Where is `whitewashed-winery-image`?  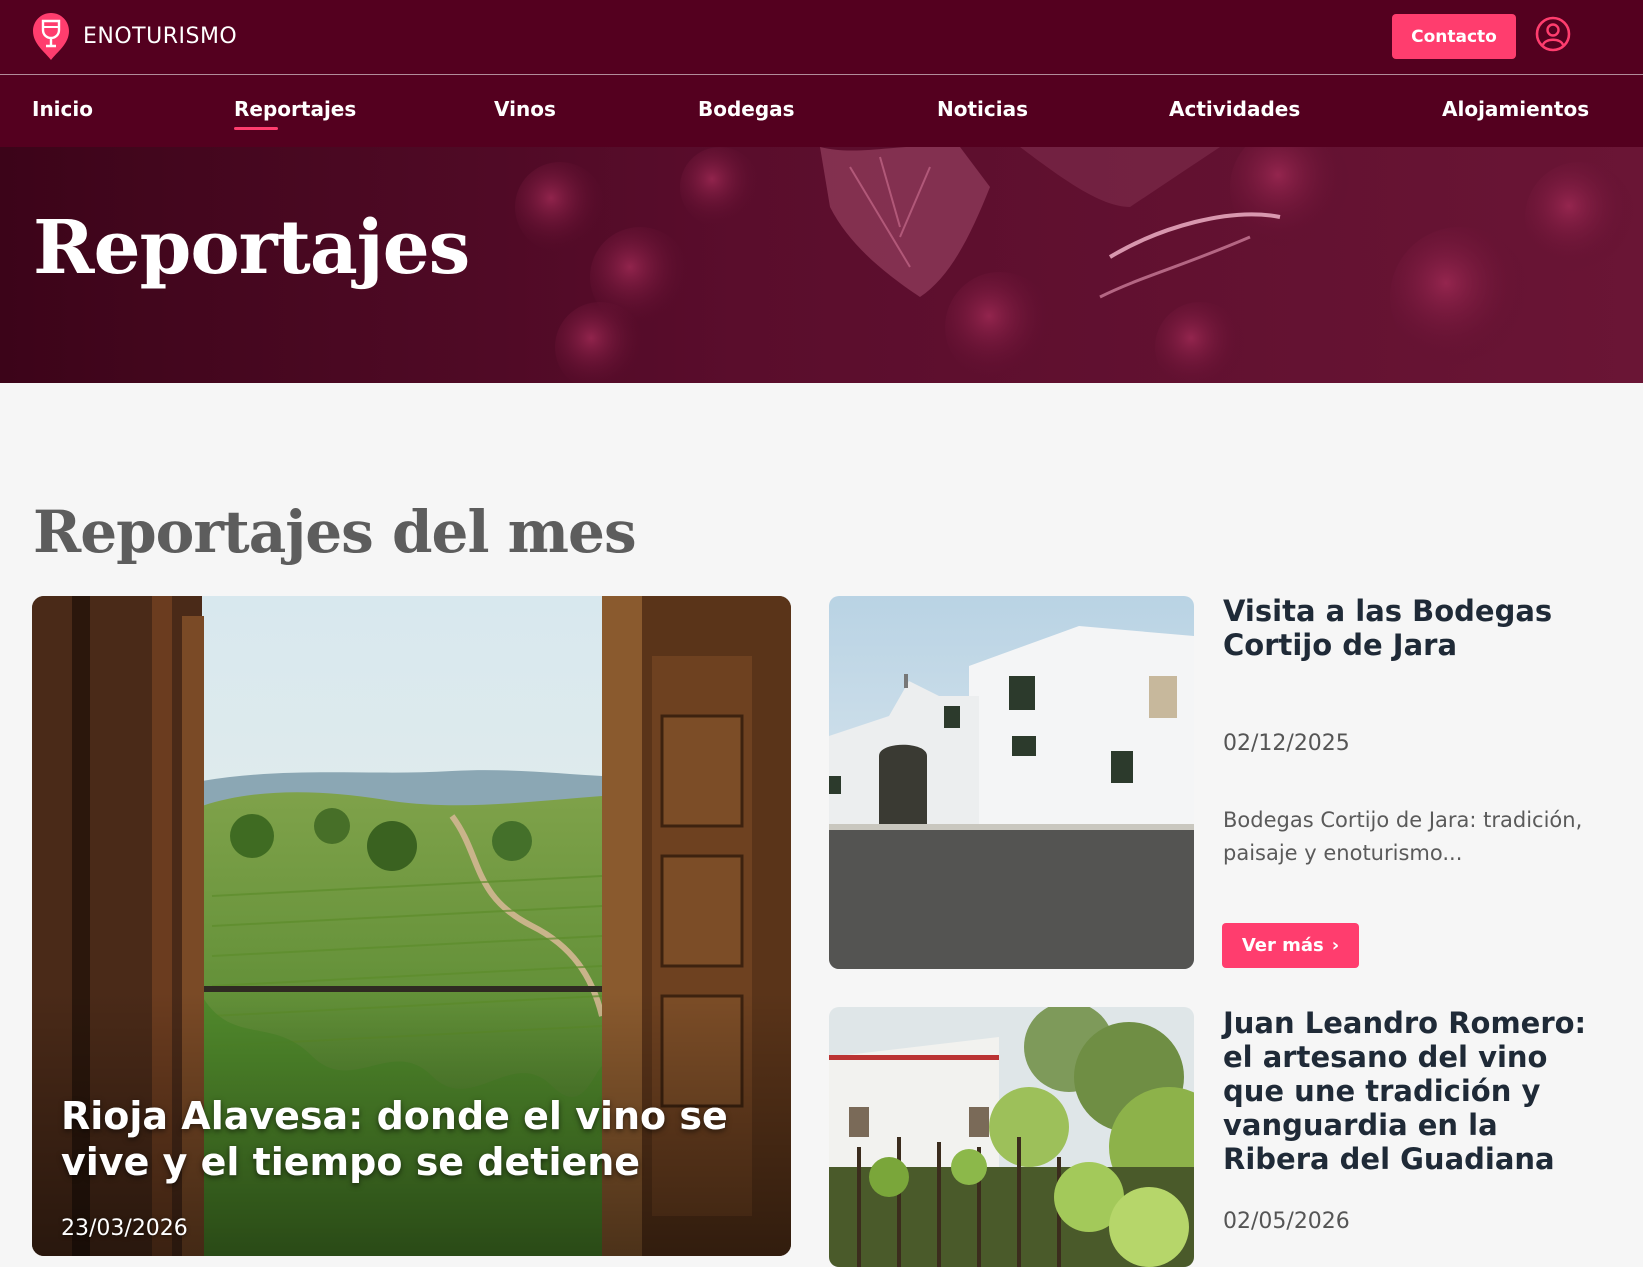
whitewashed-winery-image is located at coordinates (1011, 782).